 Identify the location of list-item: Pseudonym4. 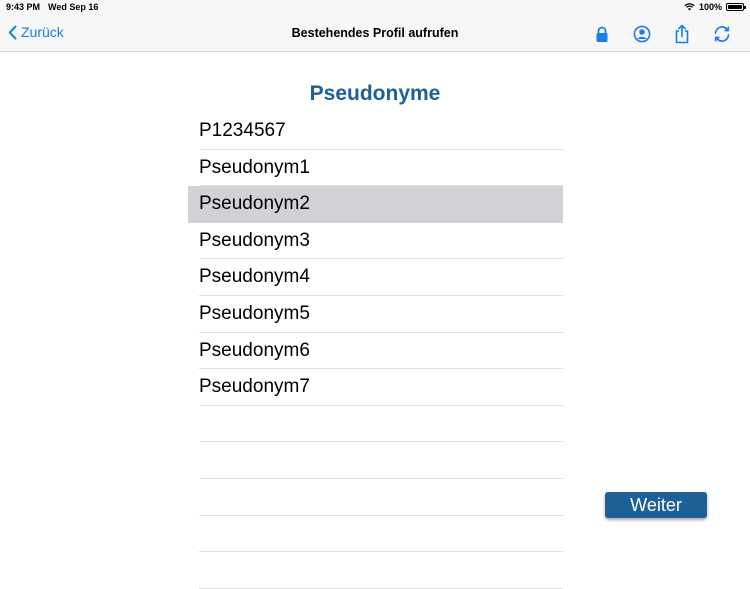
(375, 277).